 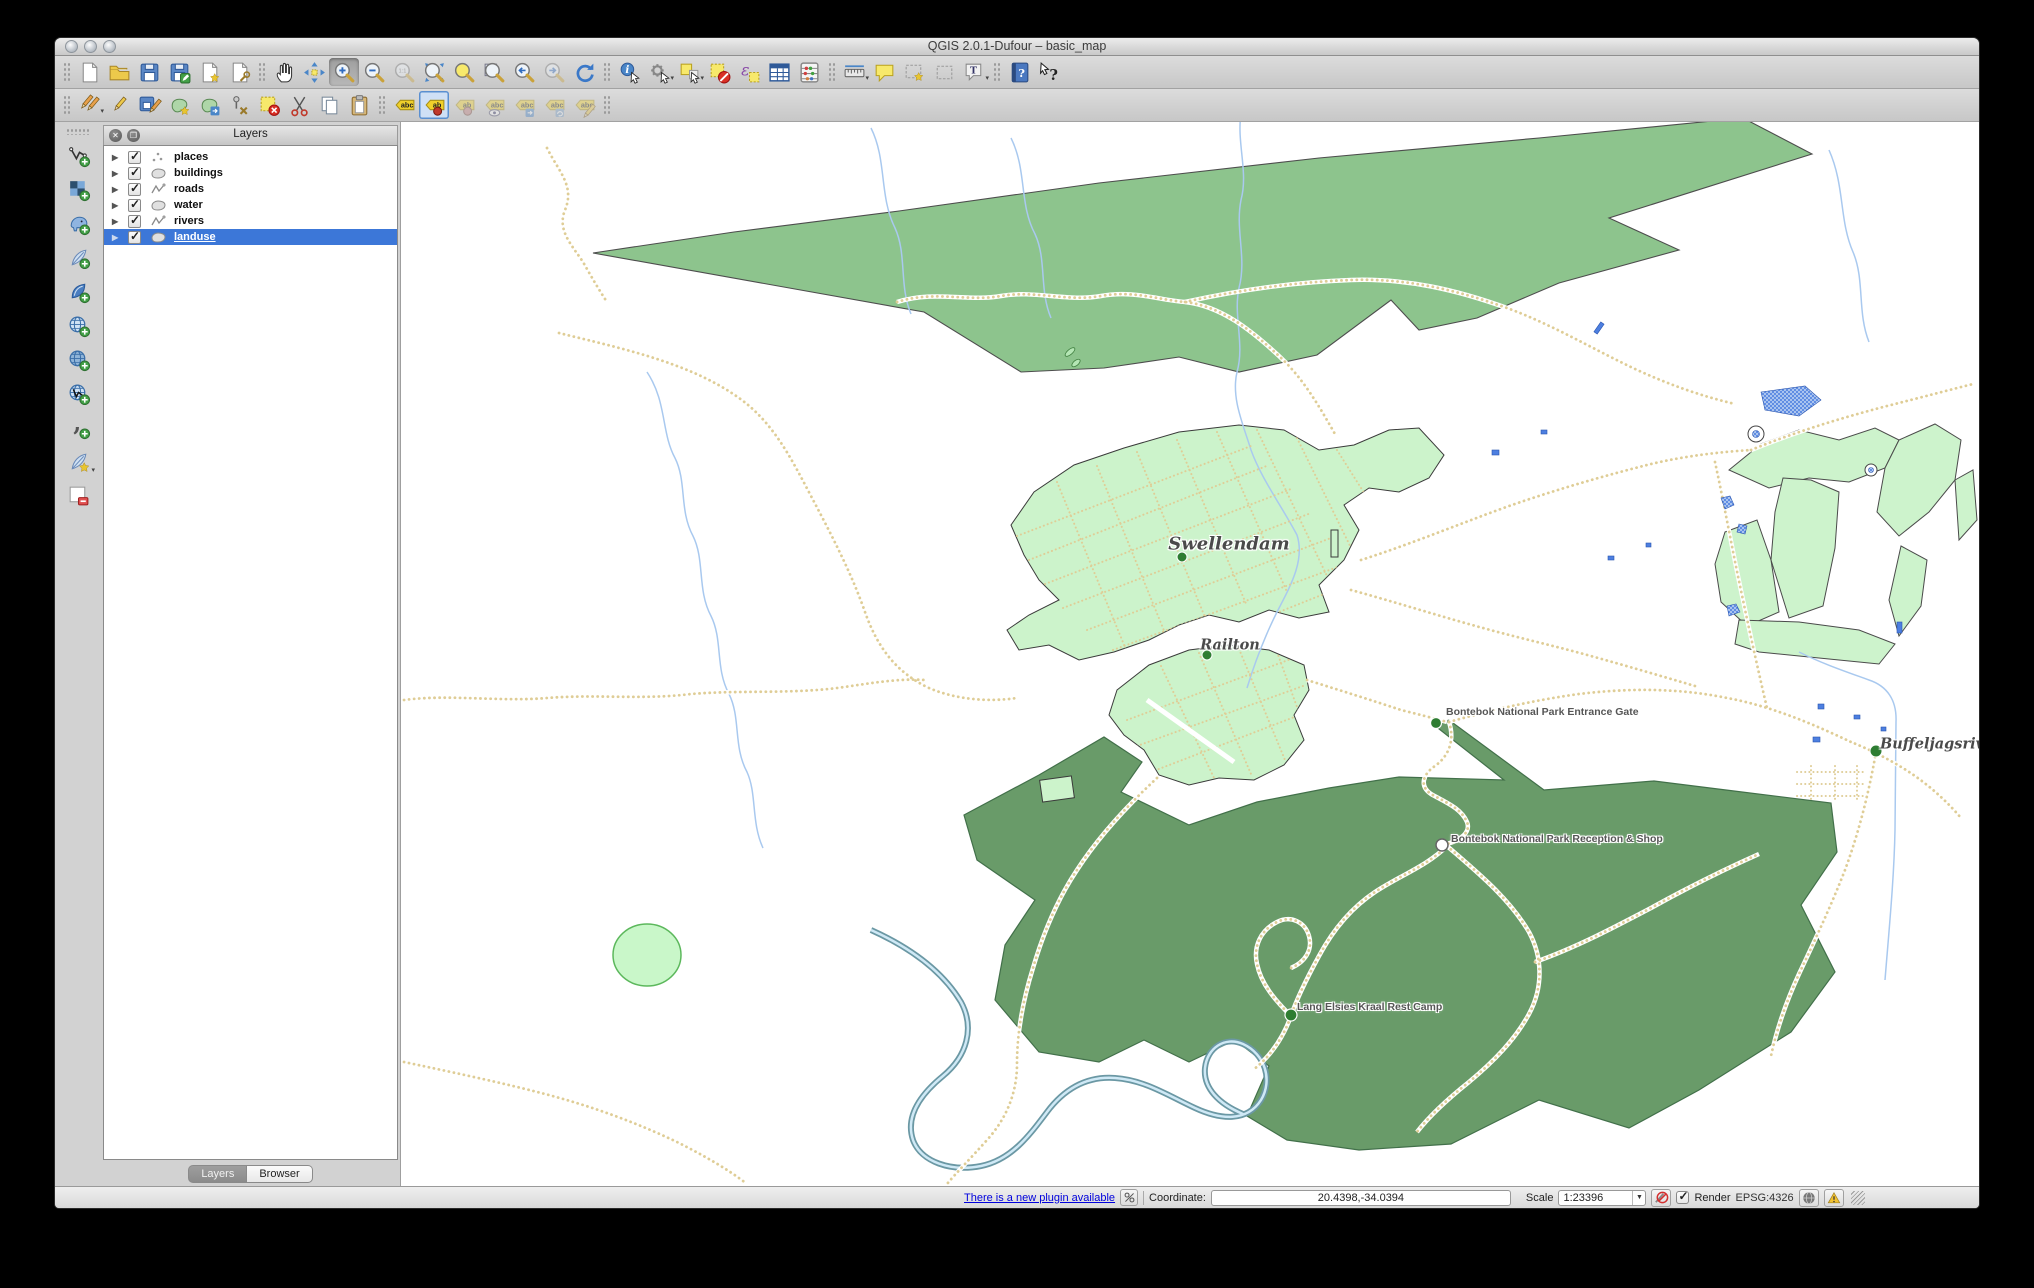 What do you see at coordinates (689, 72) in the screenshot?
I see `select-features-button: ▾` at bounding box center [689, 72].